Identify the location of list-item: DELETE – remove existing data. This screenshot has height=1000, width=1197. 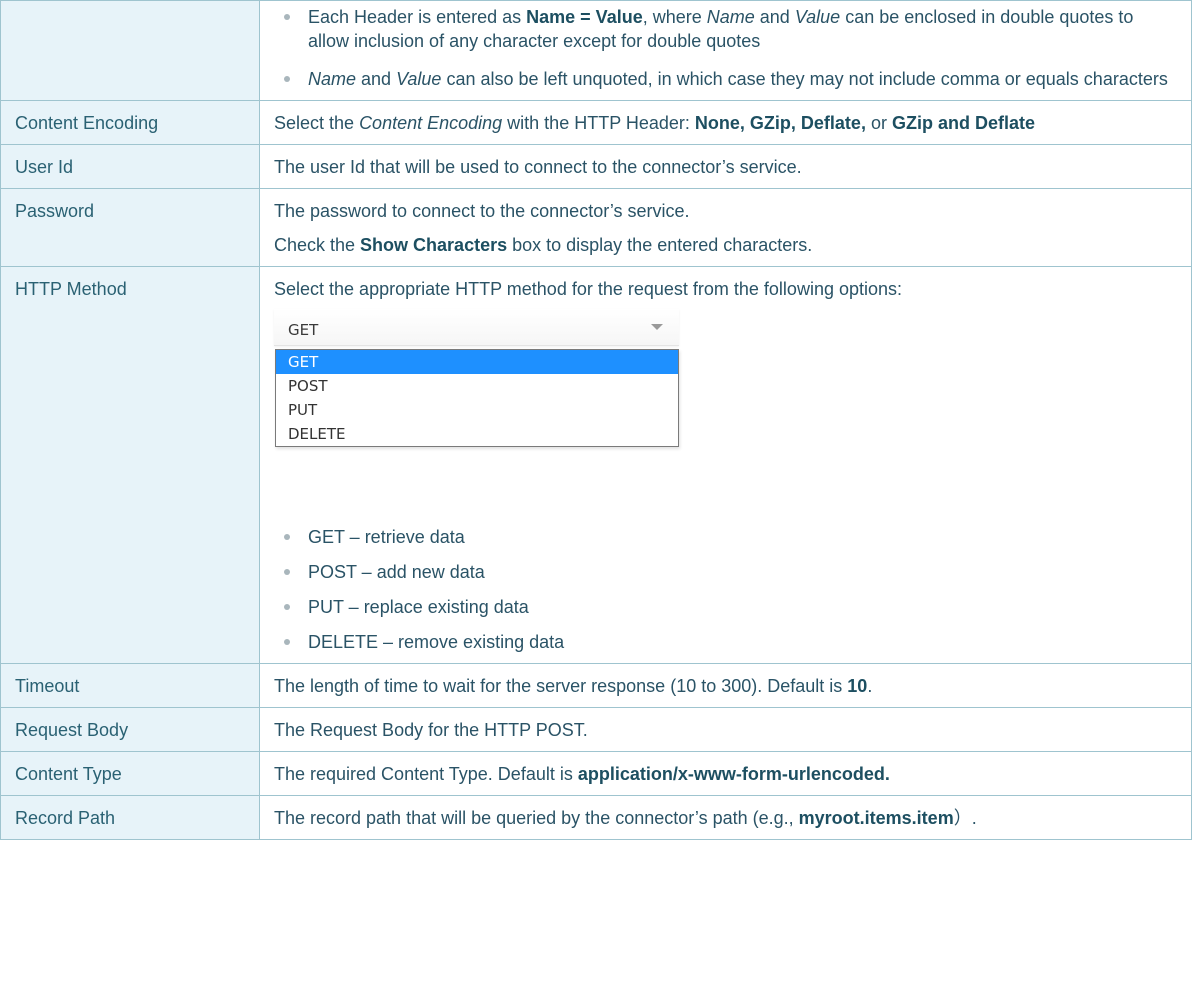
(726, 642).